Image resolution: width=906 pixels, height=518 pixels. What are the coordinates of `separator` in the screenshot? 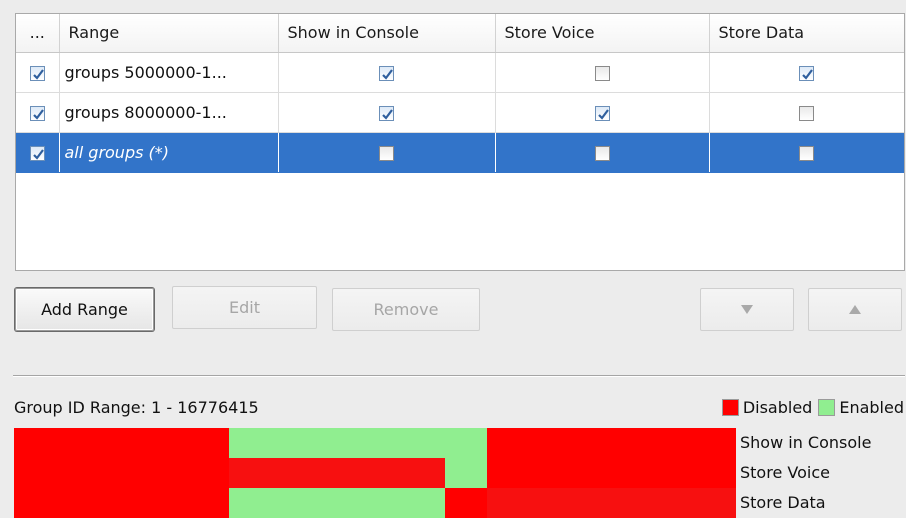 It's located at (459, 376).